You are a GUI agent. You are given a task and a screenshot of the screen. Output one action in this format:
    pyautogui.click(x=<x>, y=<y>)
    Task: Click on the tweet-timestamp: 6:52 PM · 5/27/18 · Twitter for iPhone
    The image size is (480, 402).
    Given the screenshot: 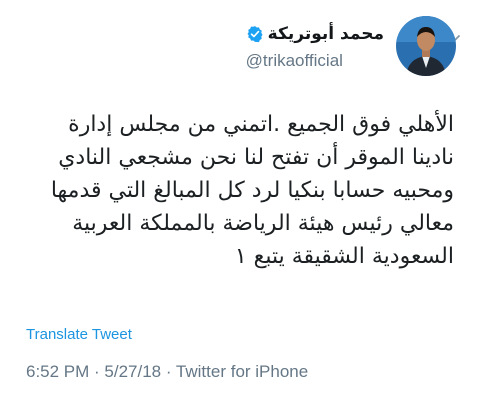 What is the action you would take?
    pyautogui.click(x=167, y=372)
    